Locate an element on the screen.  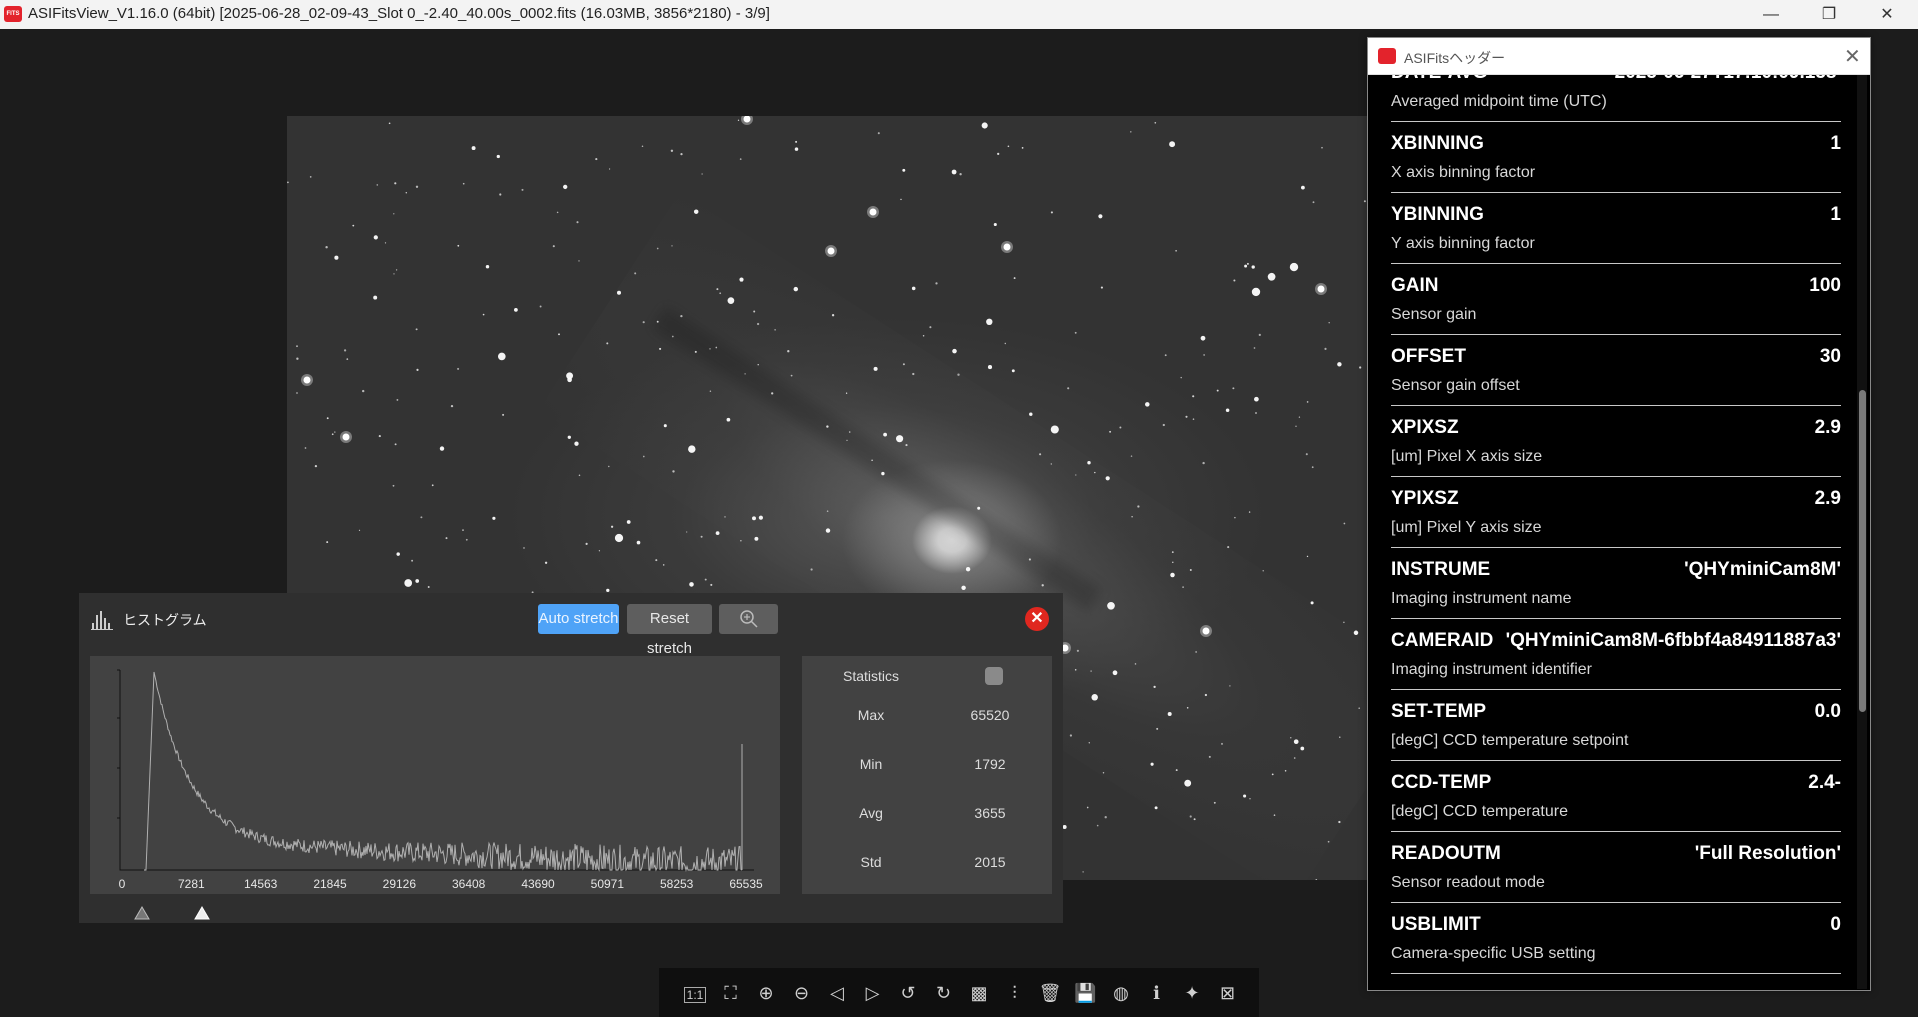
header-key: INSTRUME is located at coordinates (1441, 569).